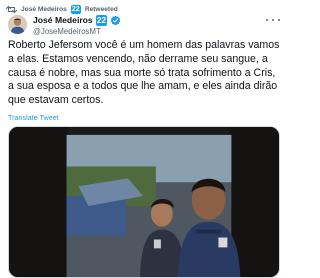 The height and width of the screenshot is (278, 320). Describe the element at coordinates (75, 9) in the screenshot. I see `retweeter-number-badge: 22` at that location.